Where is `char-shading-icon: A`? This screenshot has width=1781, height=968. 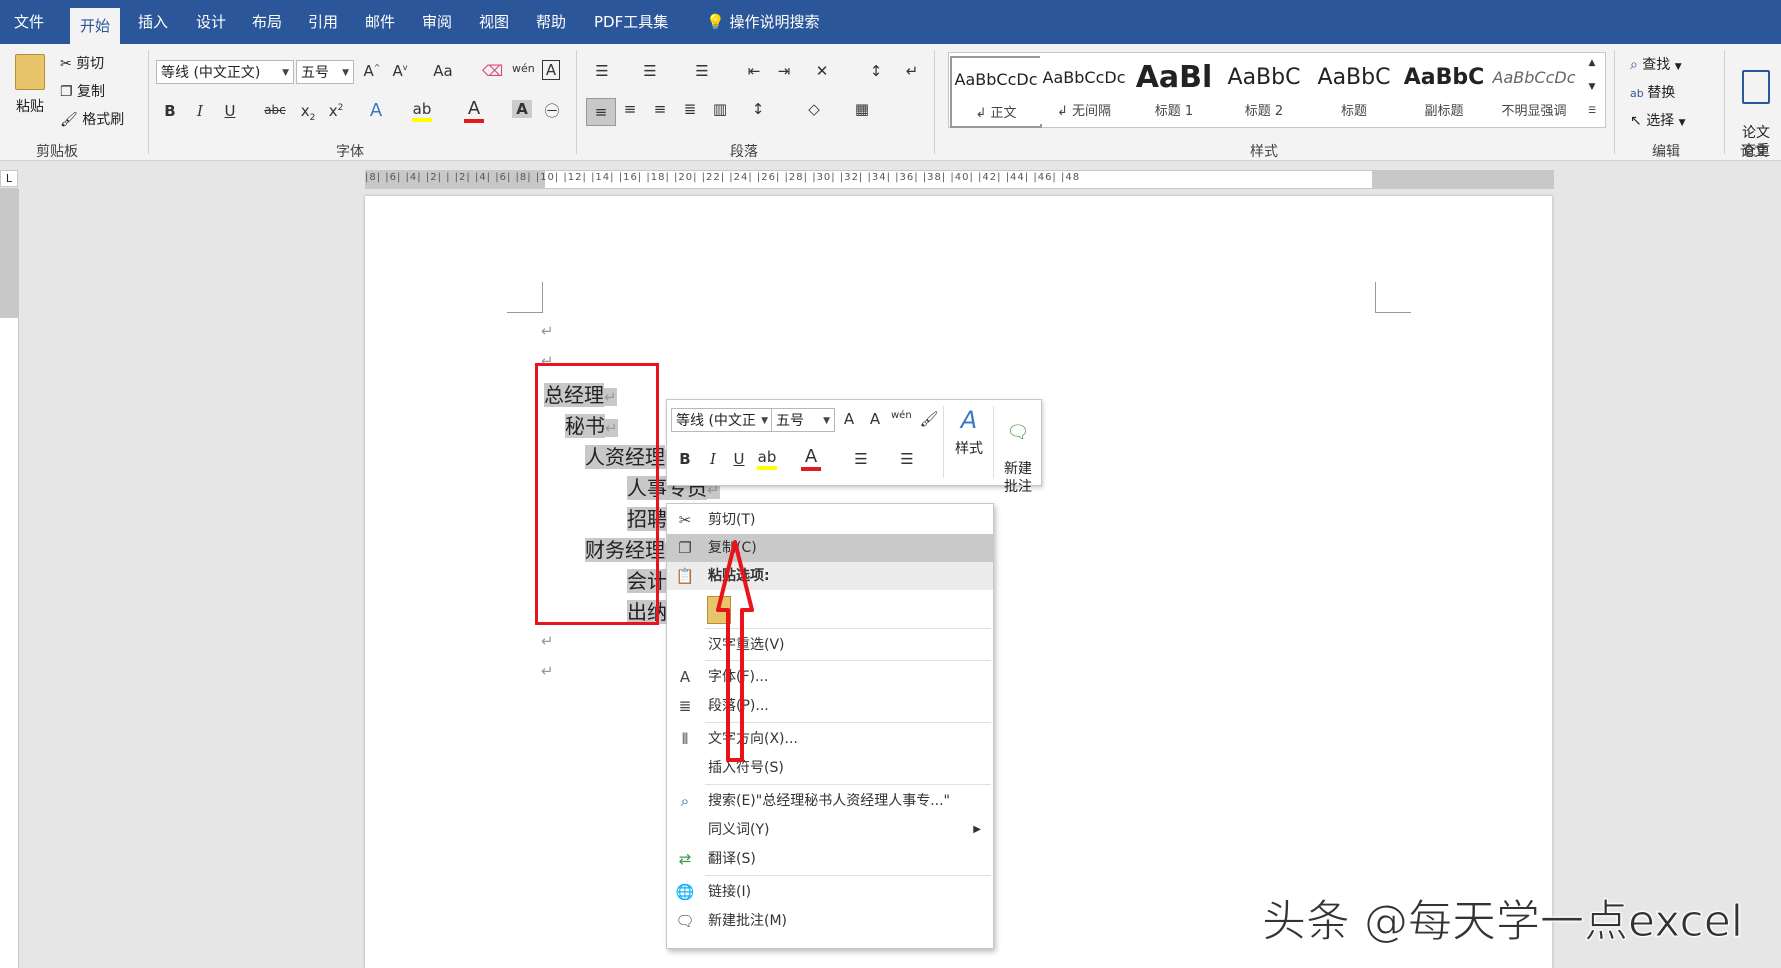 char-shading-icon: A is located at coordinates (522, 109).